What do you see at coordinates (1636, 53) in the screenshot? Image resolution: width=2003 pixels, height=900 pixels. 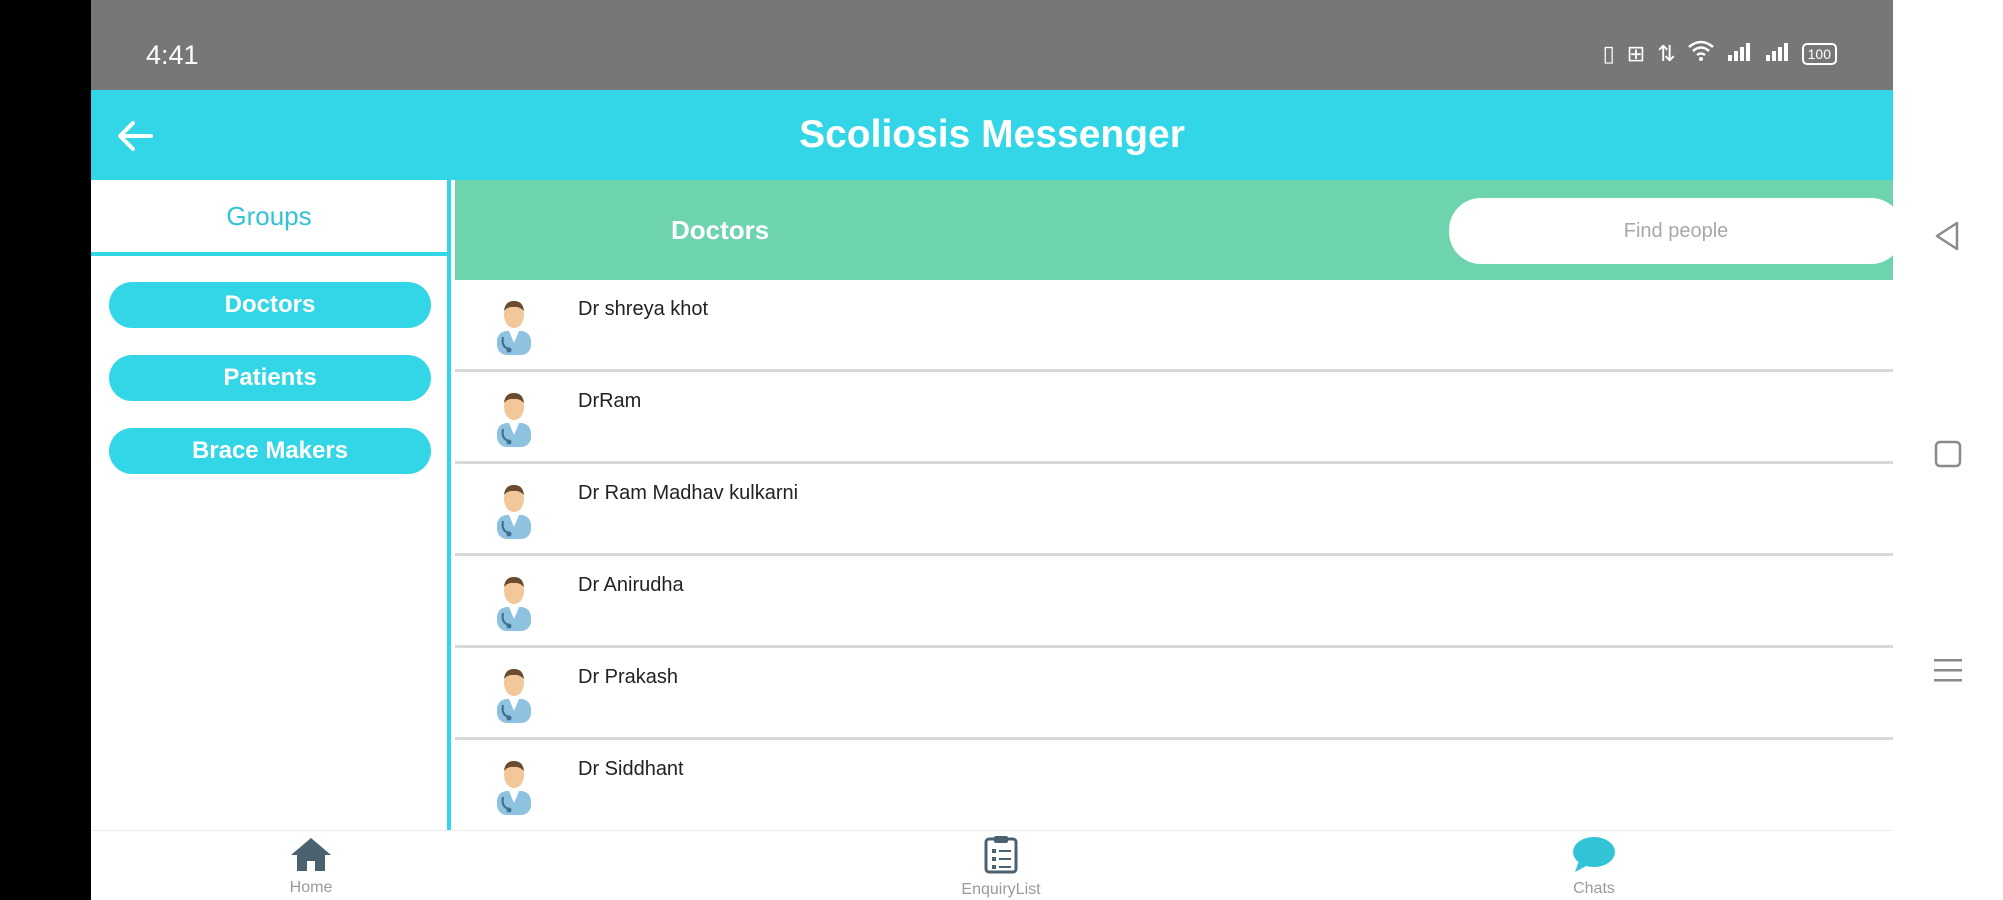 I see `hd-icon: ⊞` at bounding box center [1636, 53].